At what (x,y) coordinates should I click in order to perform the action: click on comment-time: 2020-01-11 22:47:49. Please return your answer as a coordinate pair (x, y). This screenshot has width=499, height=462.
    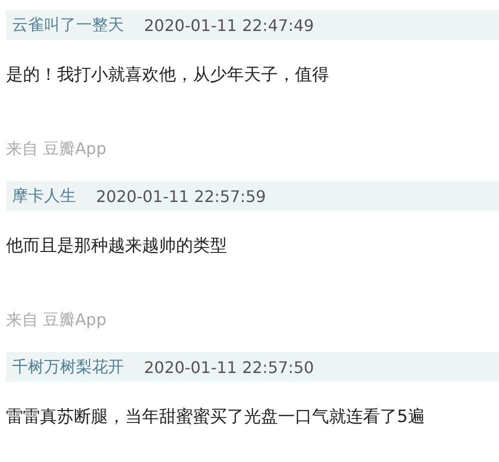
    Looking at the image, I should click on (229, 25).